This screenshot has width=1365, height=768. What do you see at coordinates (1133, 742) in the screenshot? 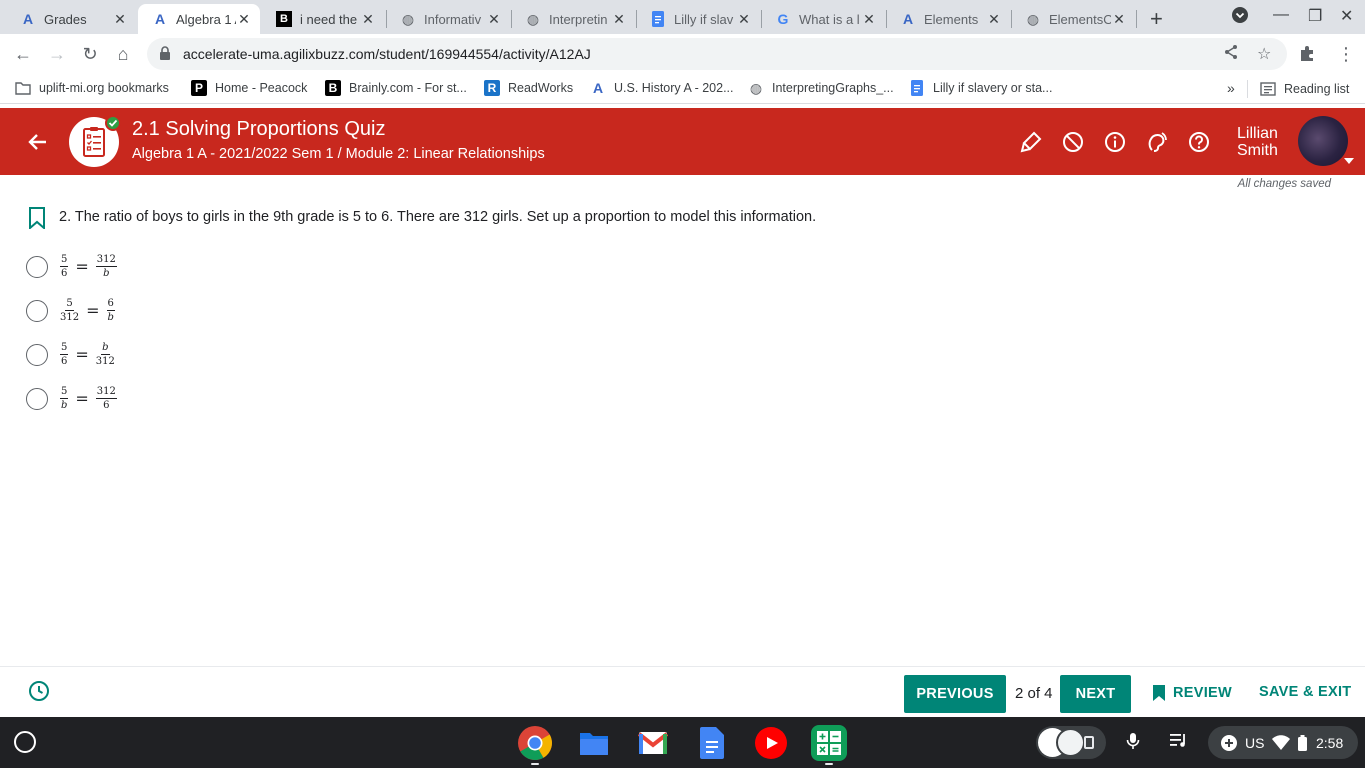
I see `microphone-icon` at bounding box center [1133, 742].